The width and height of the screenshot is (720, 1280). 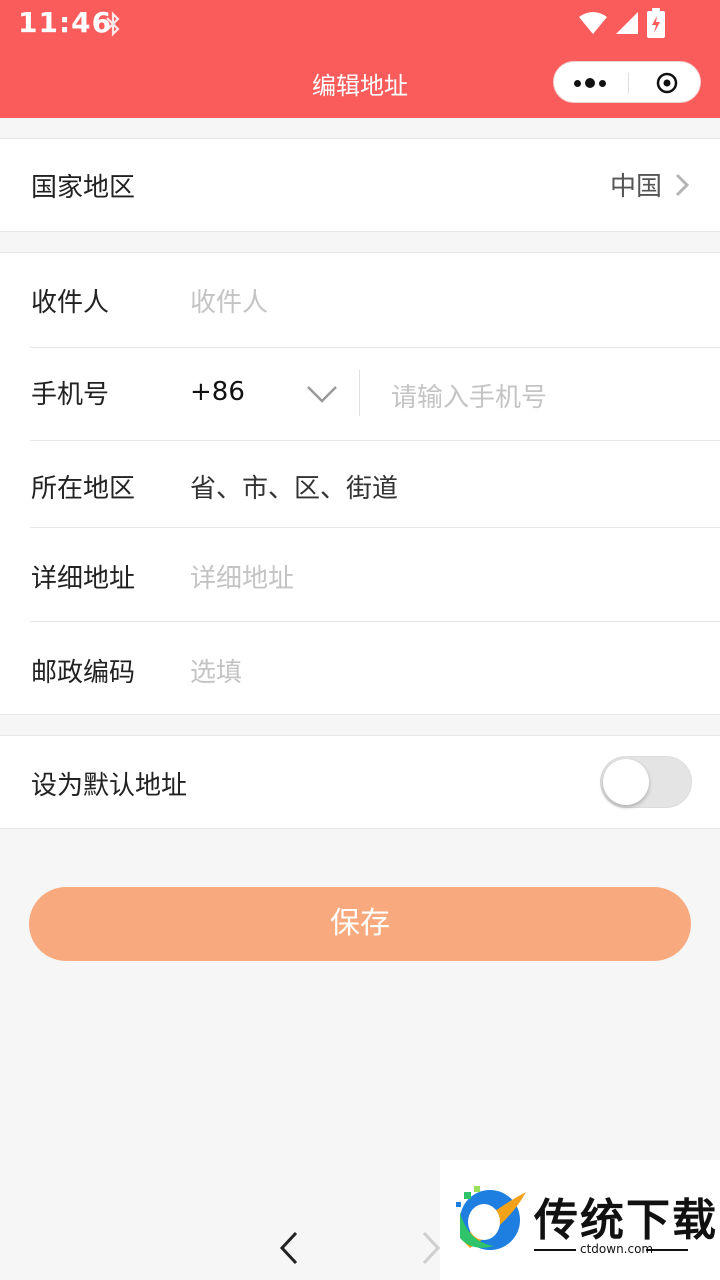 What do you see at coordinates (431, 1248) in the screenshot?
I see `forward-arrow-icon` at bounding box center [431, 1248].